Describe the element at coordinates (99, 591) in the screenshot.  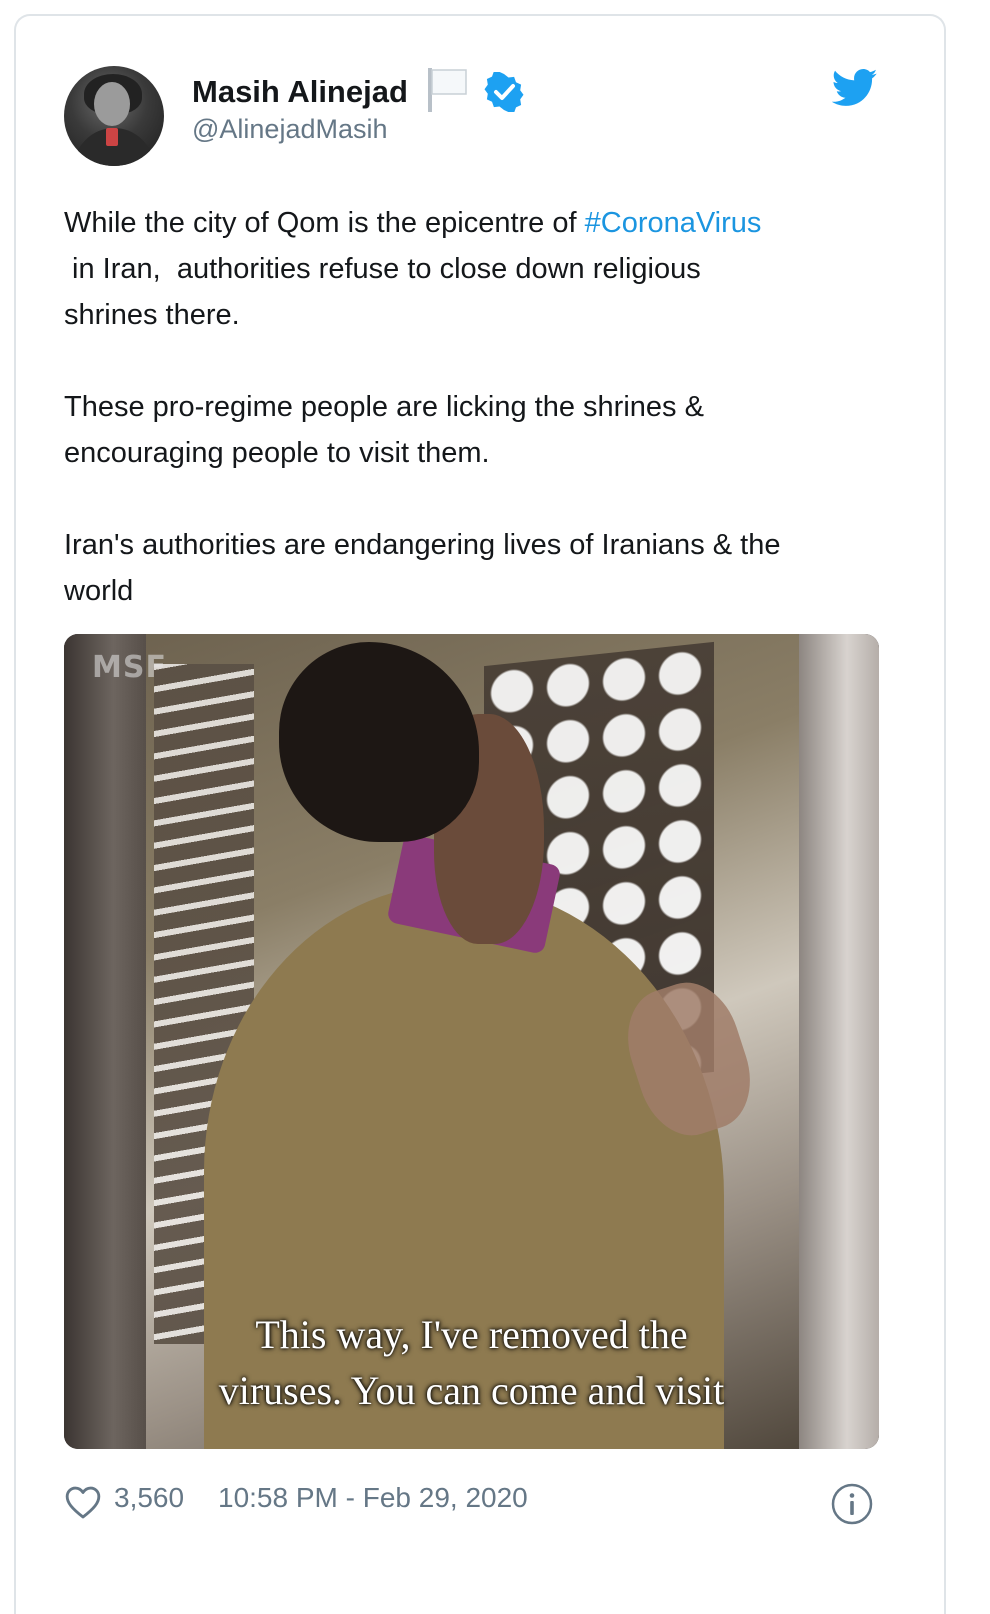
I see `tweet-text-line: world` at that location.